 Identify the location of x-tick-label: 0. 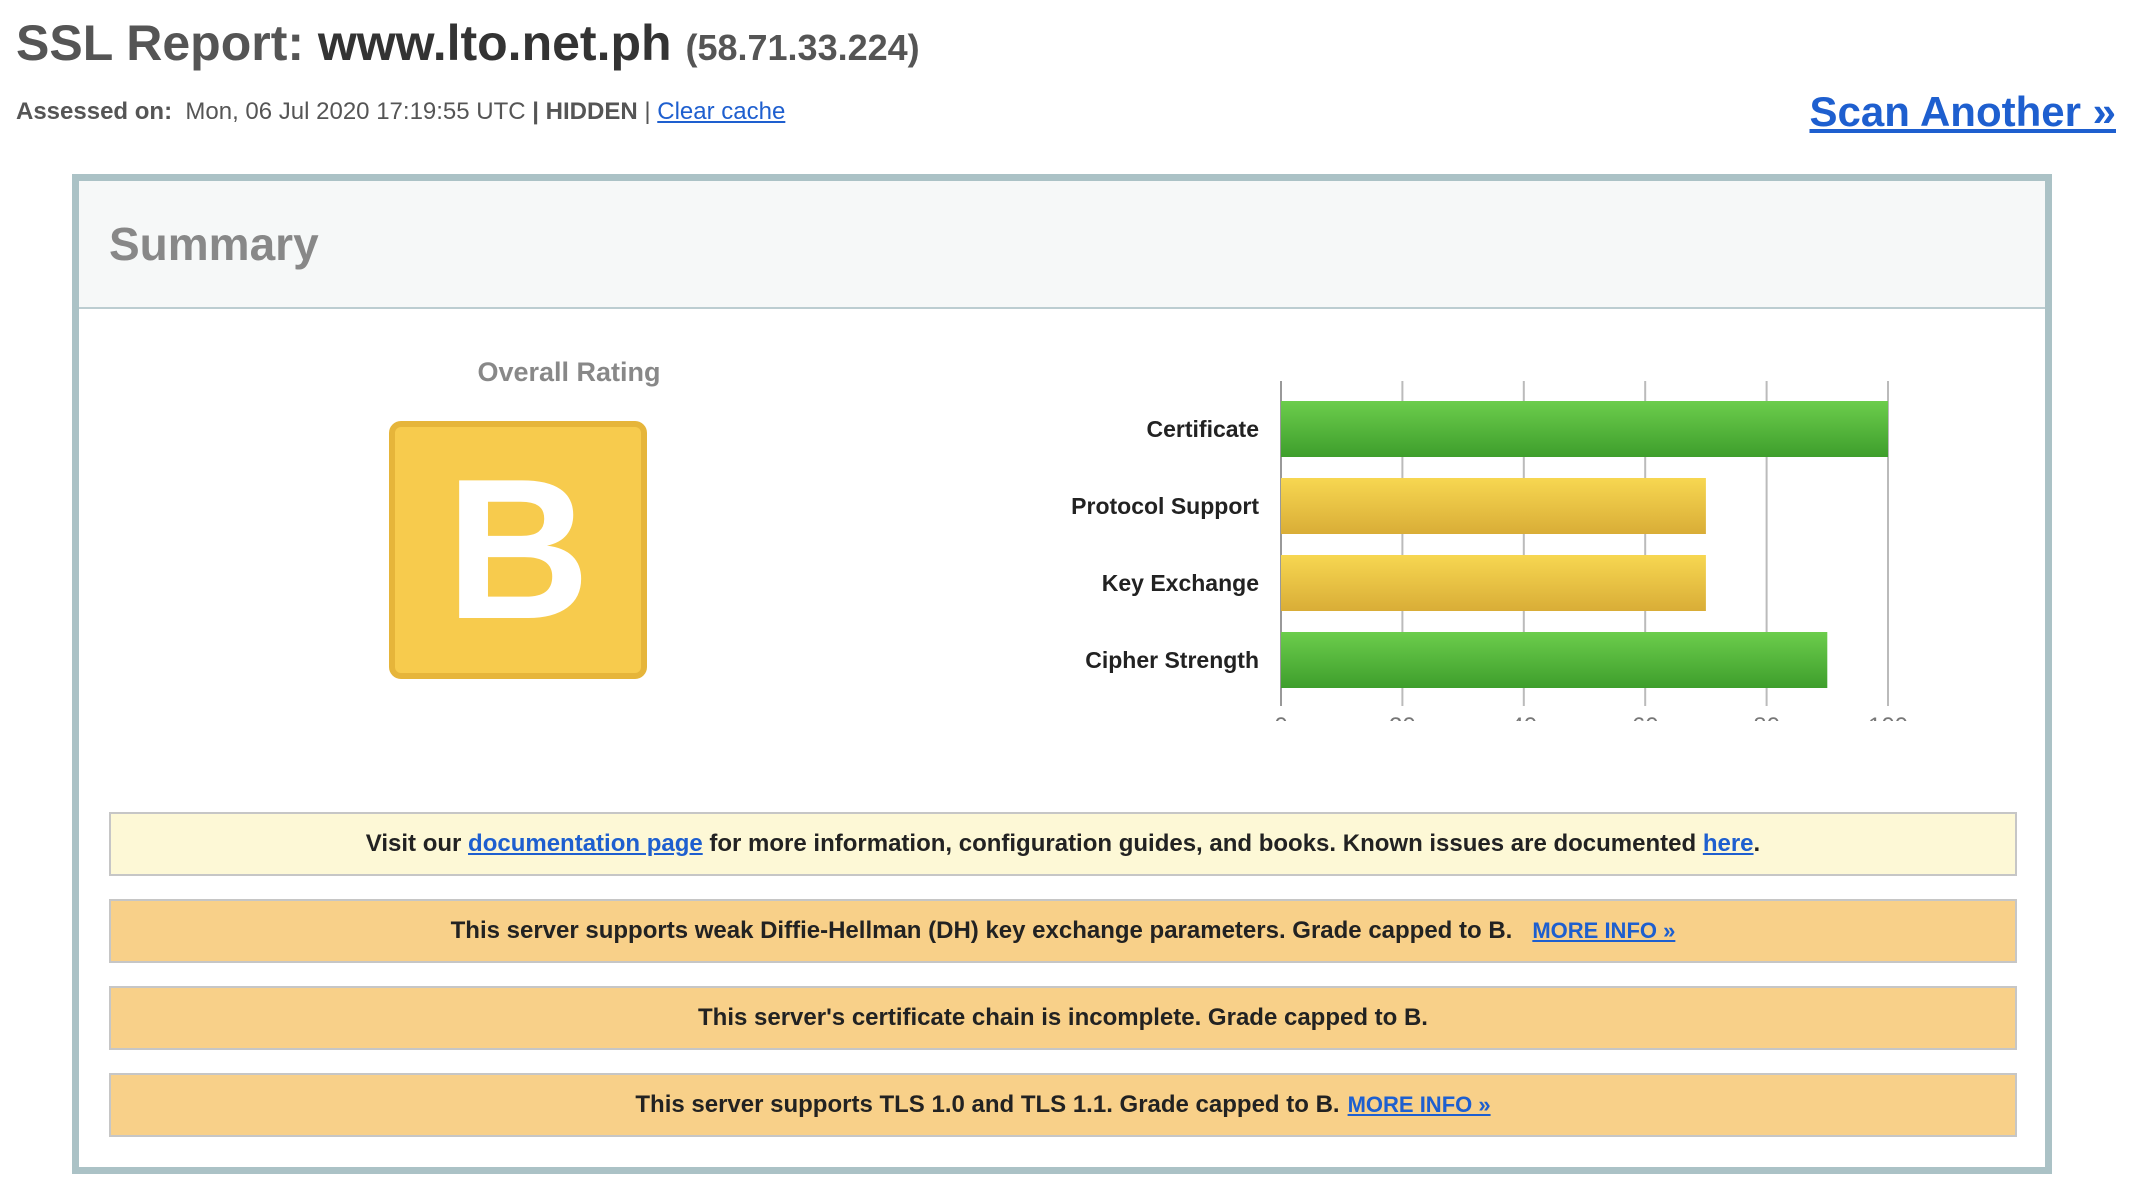
(1280, 717).